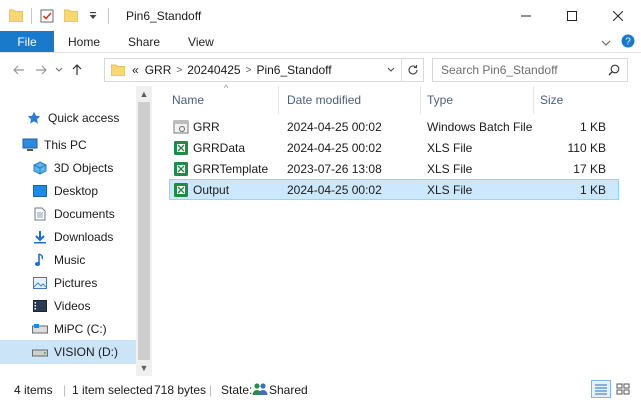  Describe the element at coordinates (68, 117) in the screenshot. I see `nav-item-quick-access: Quick access` at that location.